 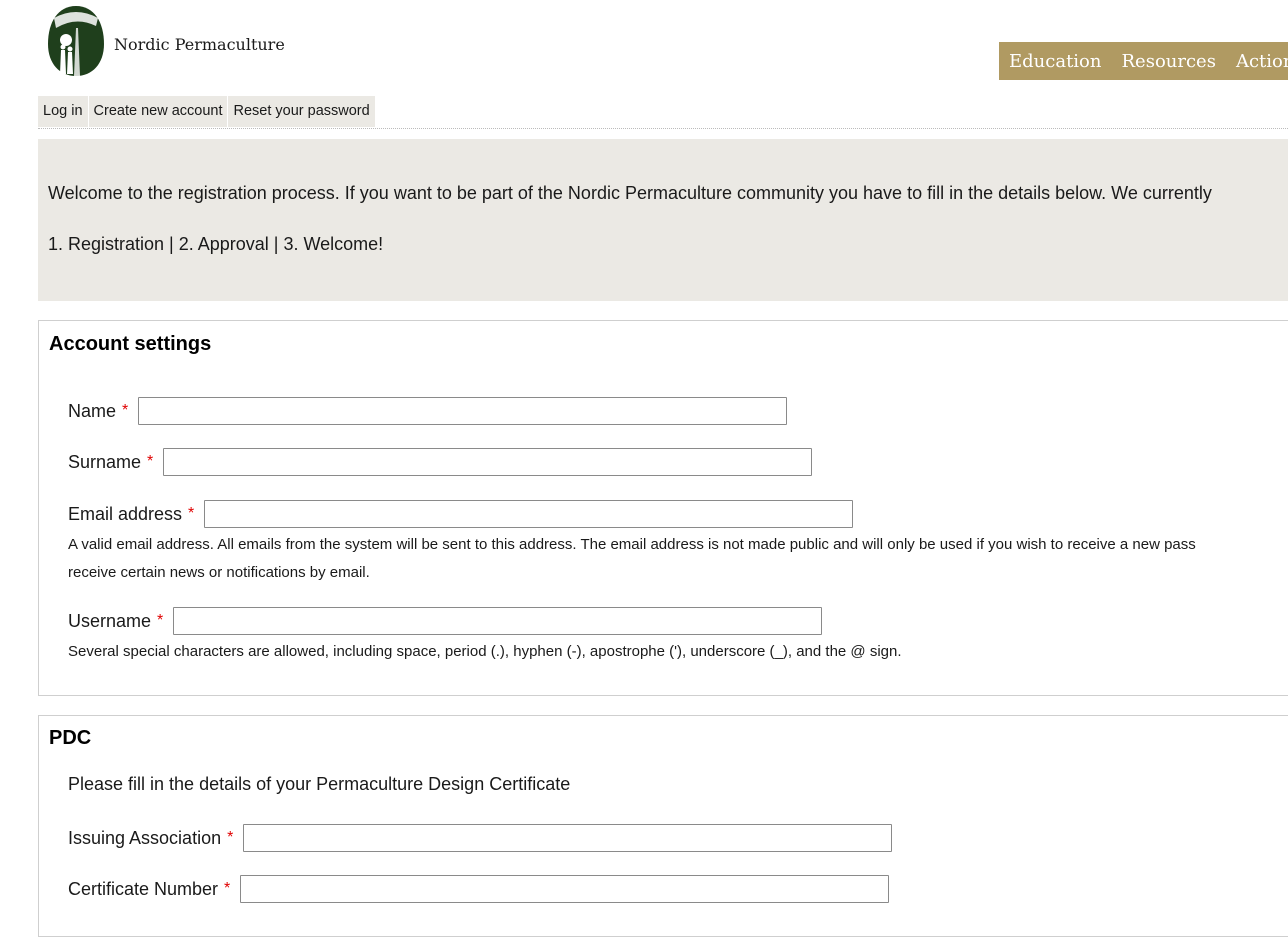 I want to click on main-nav: Education Resources Action, so click(x=1143, y=61).